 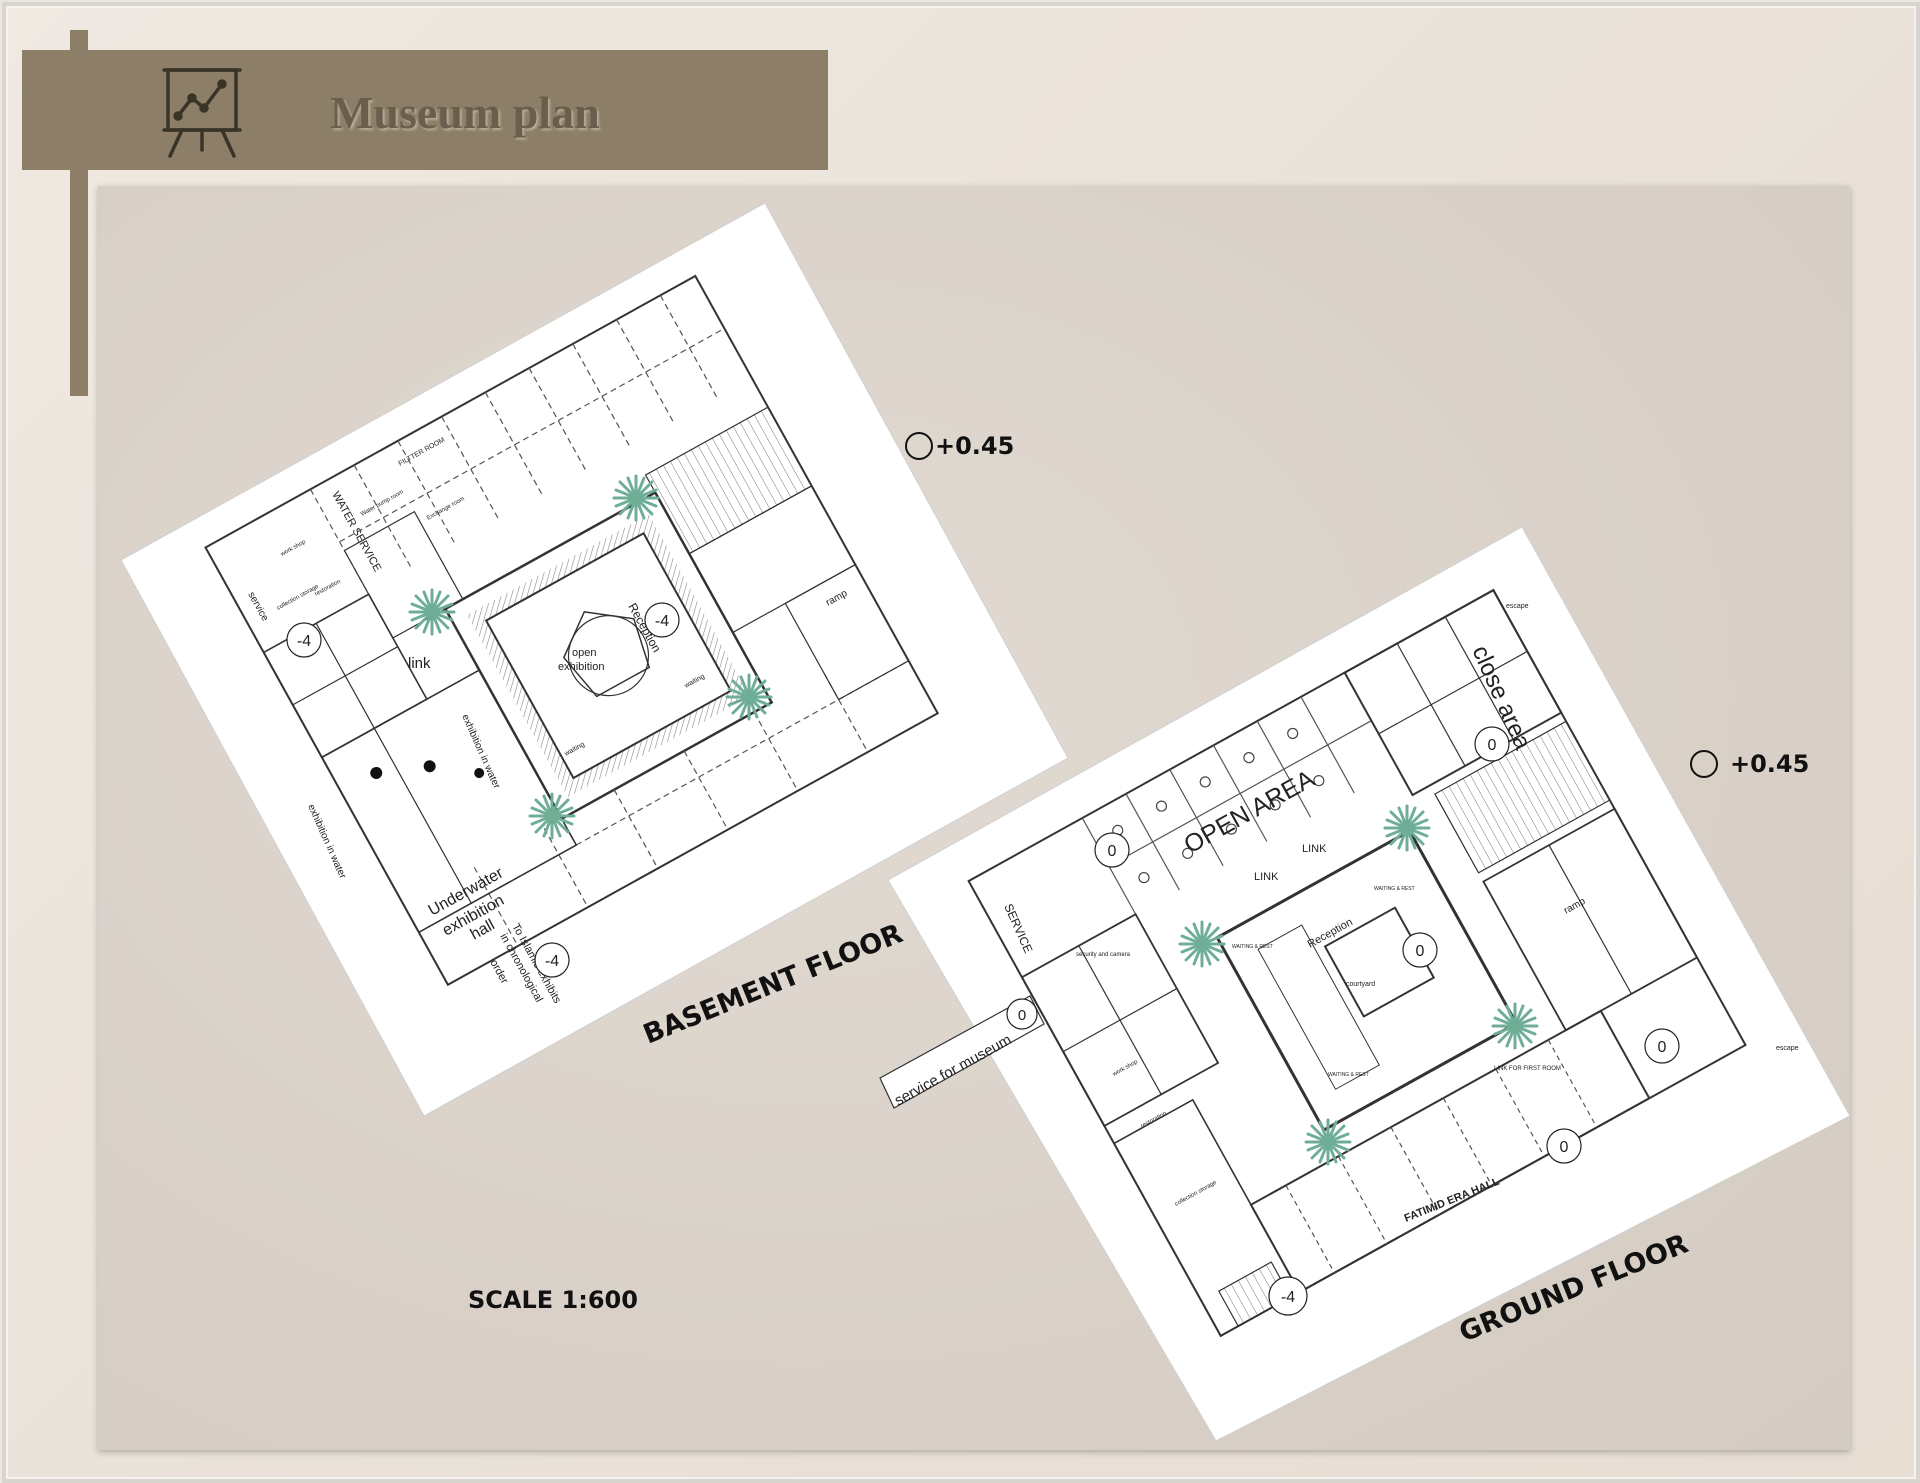 What do you see at coordinates (1517, 606) in the screenshot?
I see `escape-label-1: escape` at bounding box center [1517, 606].